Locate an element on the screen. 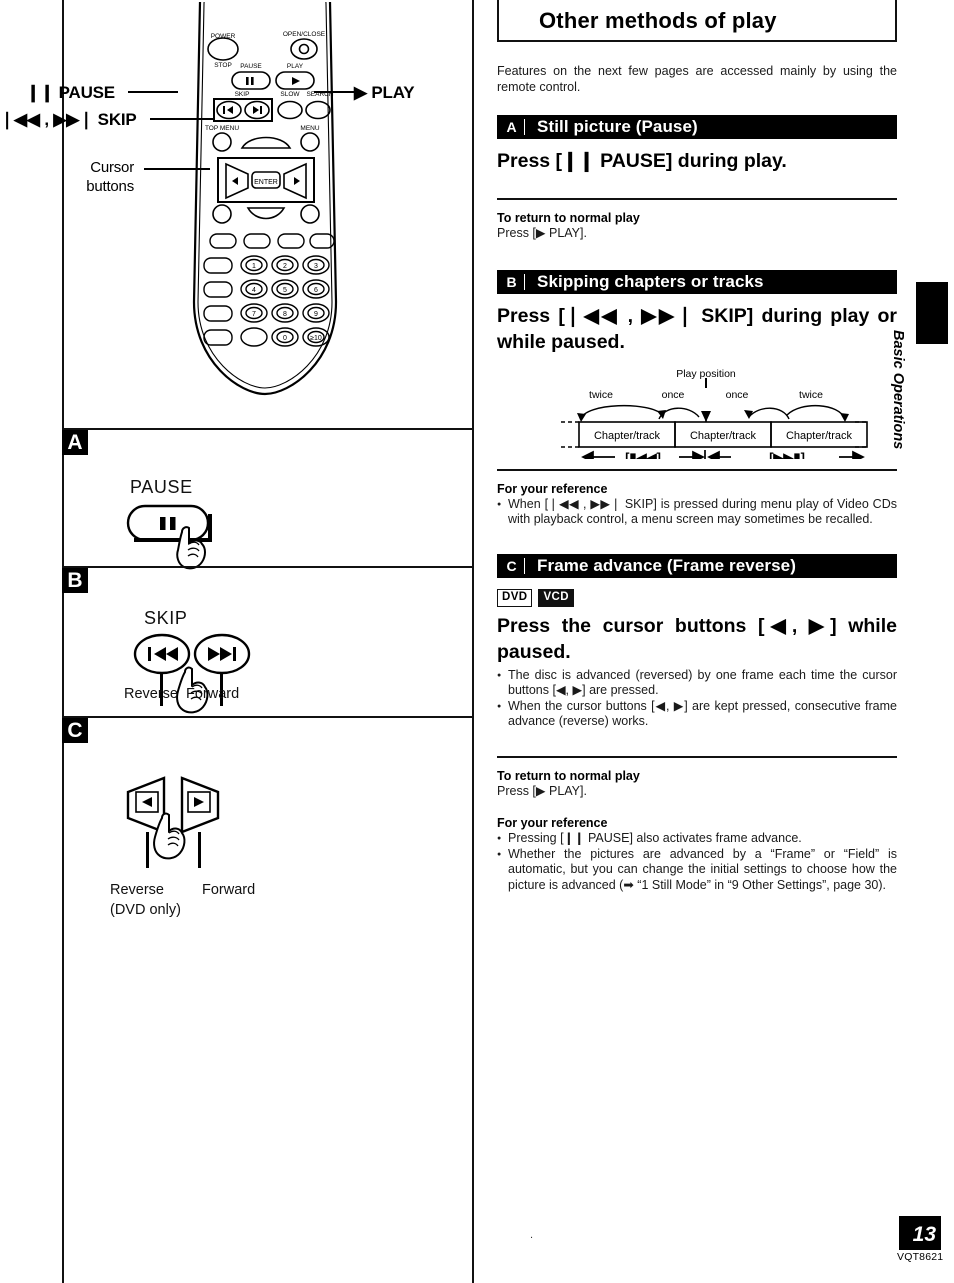  panel-b-title: SKIP is located at coordinates (166, 618).